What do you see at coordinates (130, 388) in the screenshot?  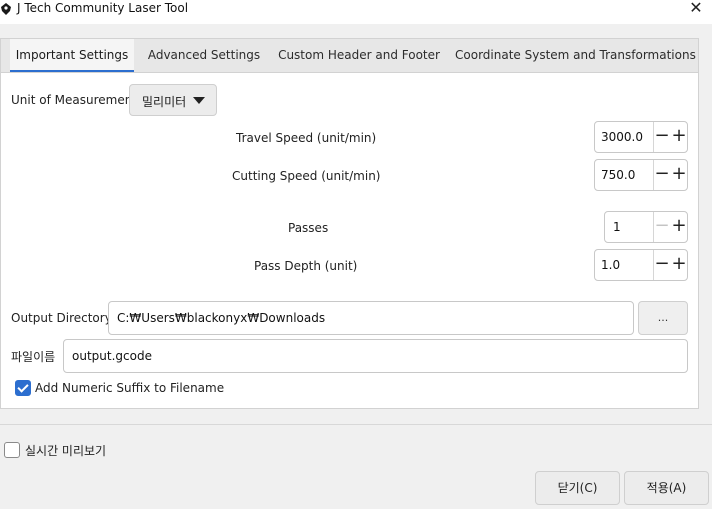 I see `numeric-suffix-label: Add Numeric Suffix to Filename` at bounding box center [130, 388].